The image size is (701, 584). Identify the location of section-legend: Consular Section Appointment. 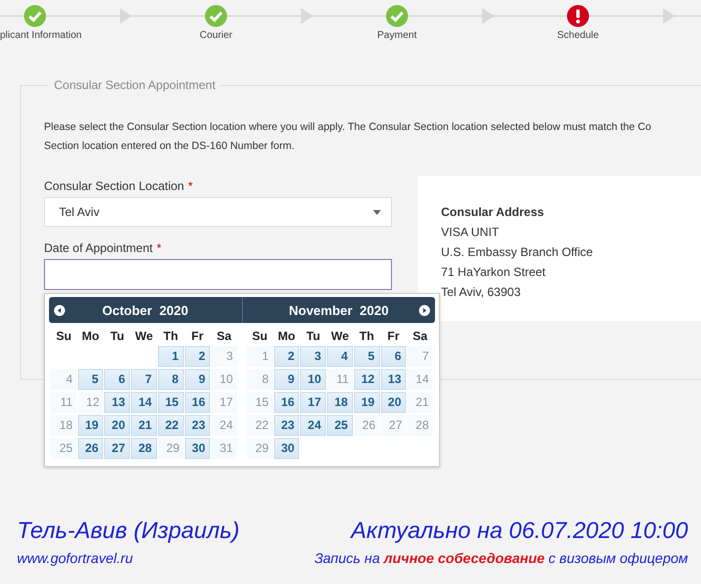
(135, 85).